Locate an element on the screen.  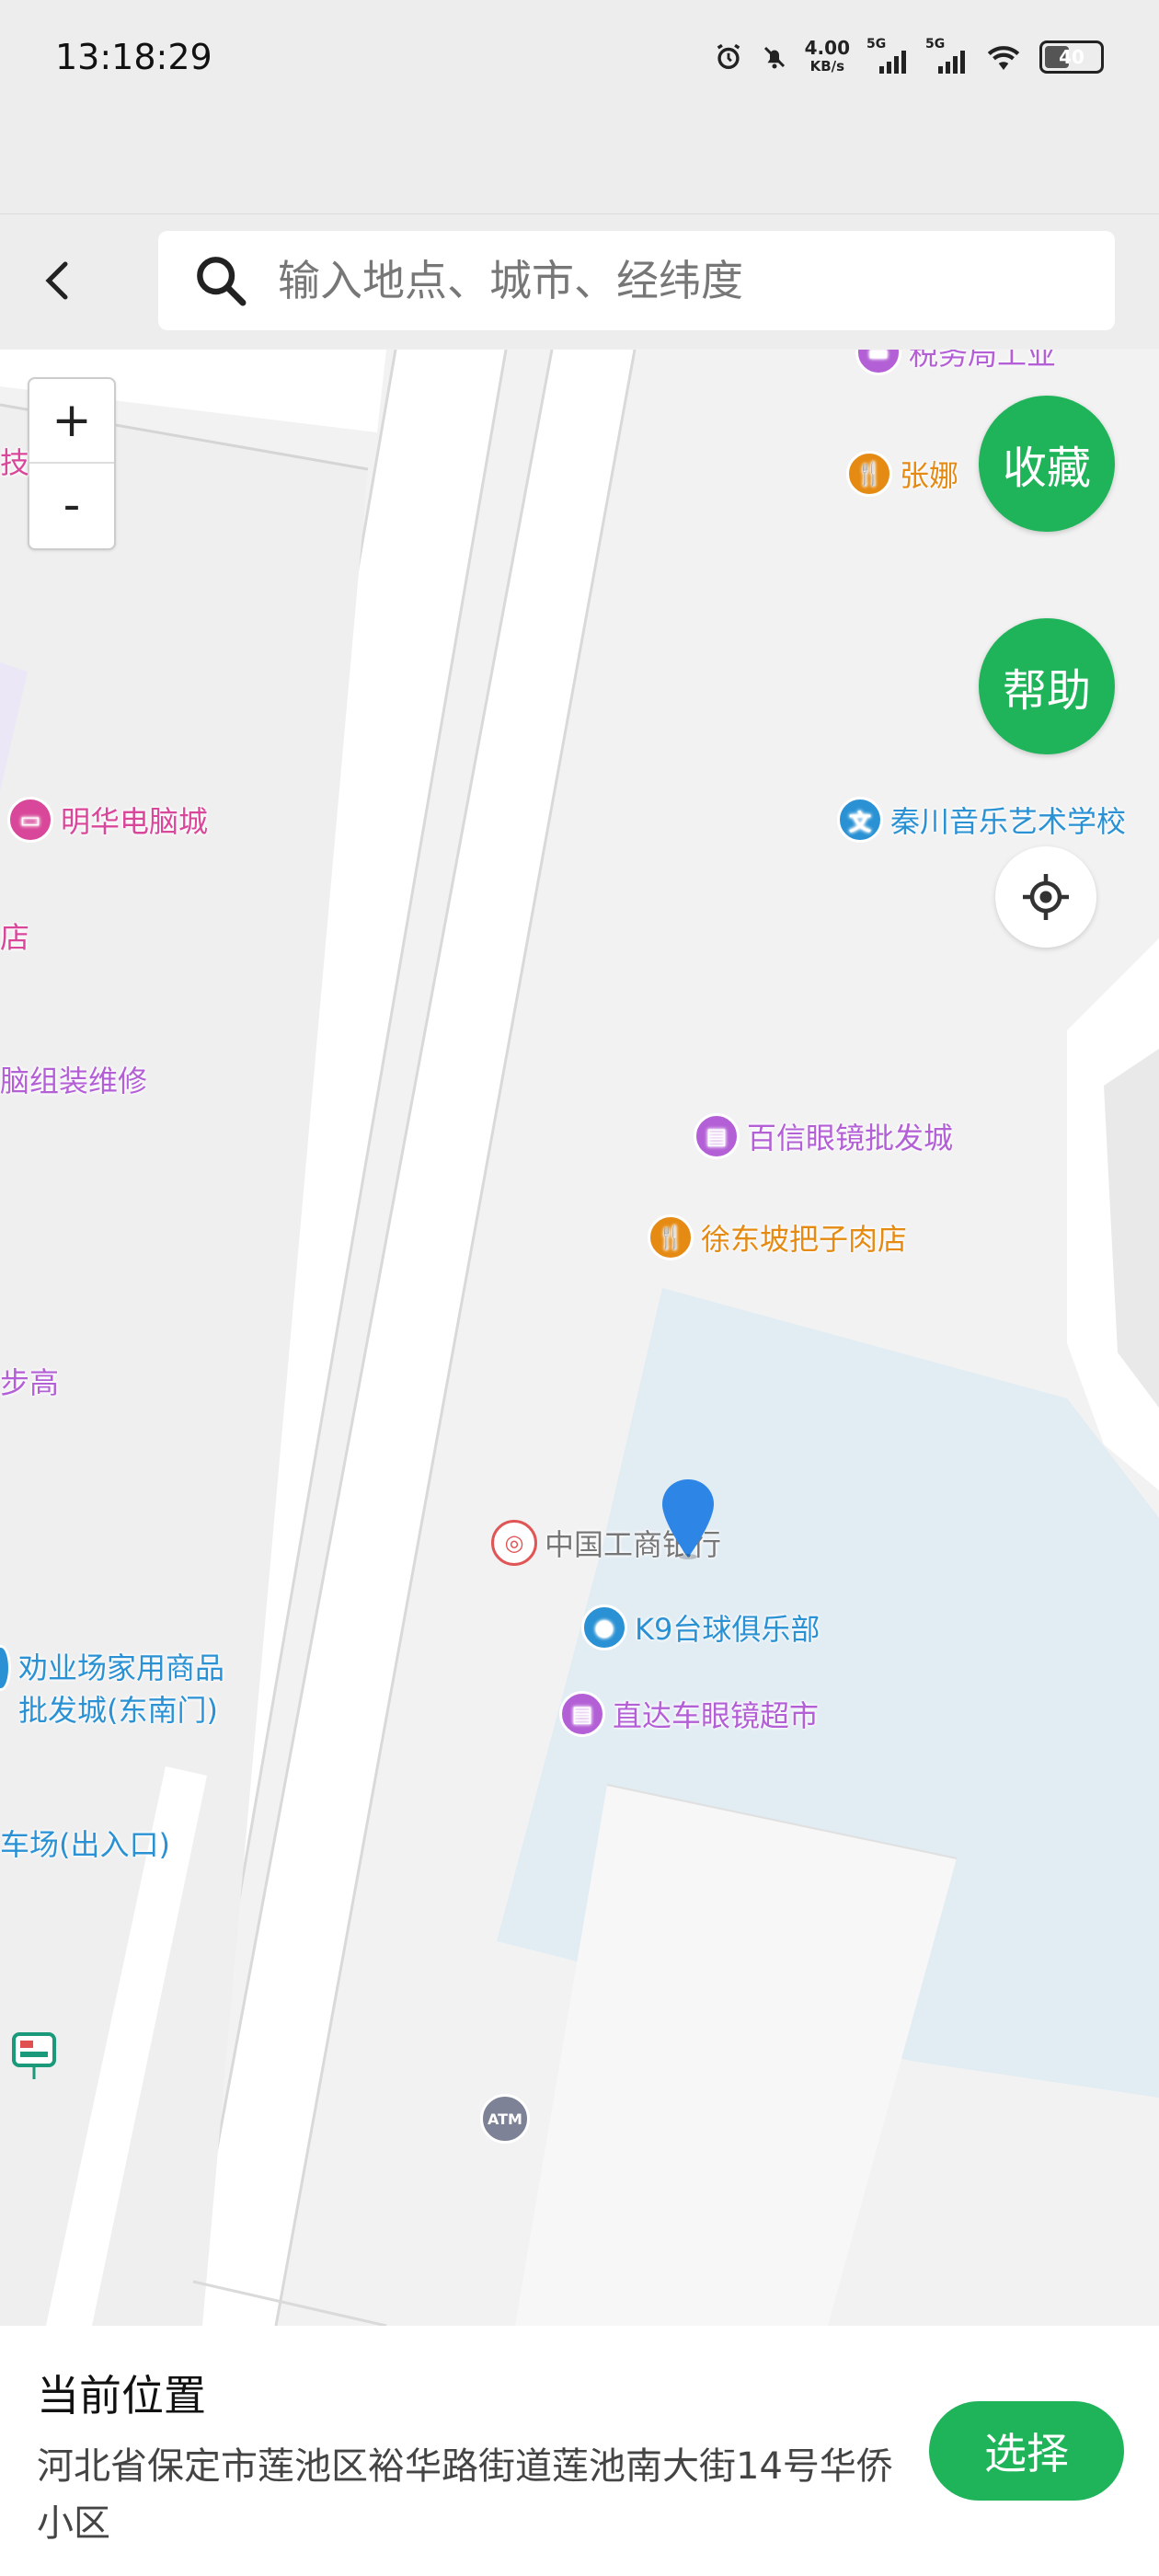
zoom-control: + - is located at coordinates (72, 463).